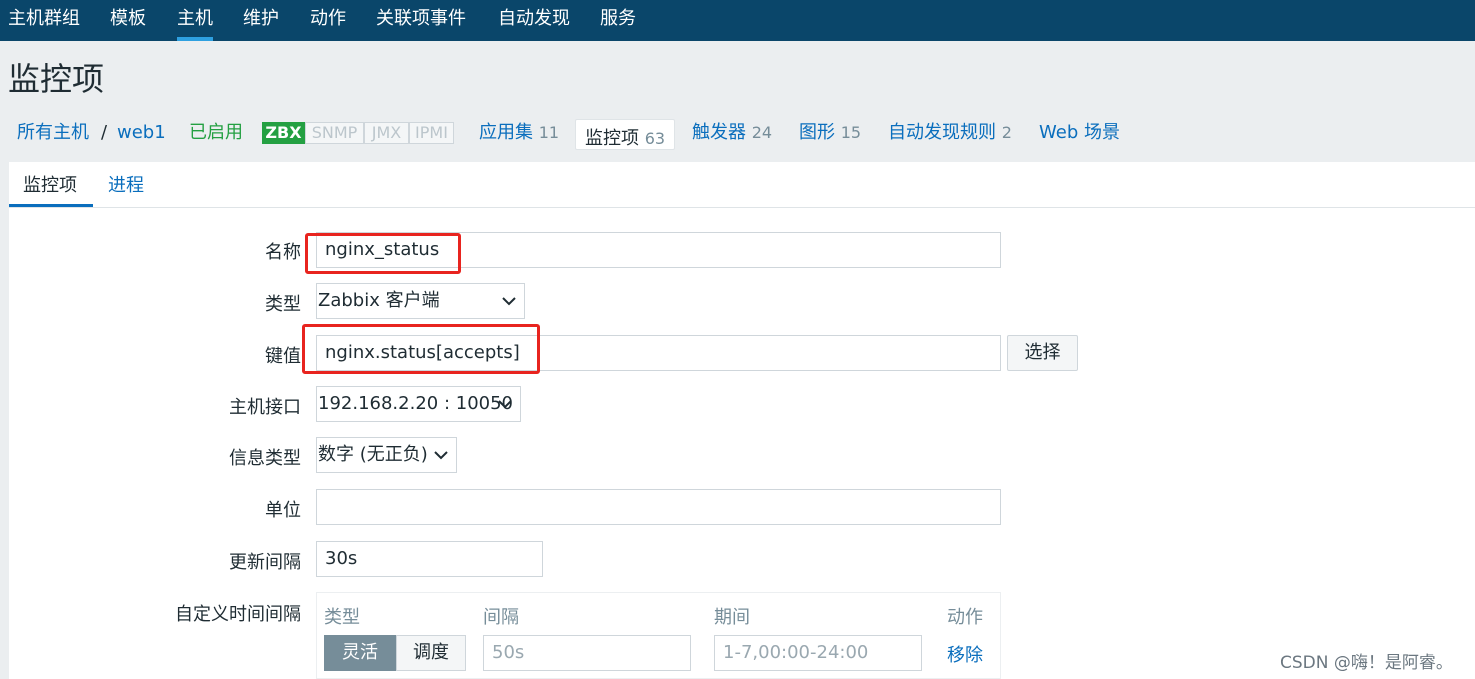 The height and width of the screenshot is (679, 1475). Describe the element at coordinates (719, 132) in the screenshot. I see `triggers-label: 触发器` at that location.